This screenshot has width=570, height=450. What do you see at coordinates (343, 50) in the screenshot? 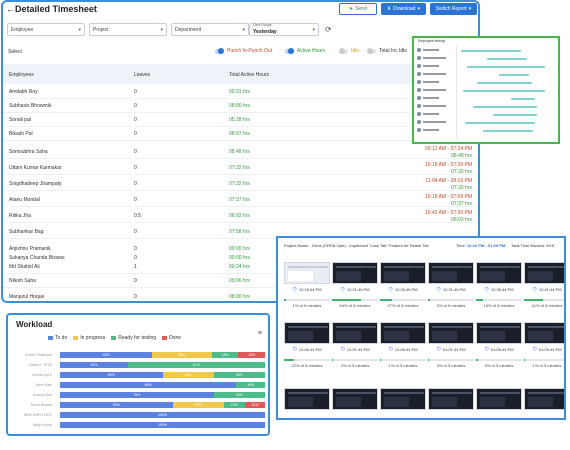
I see `idle-switch` at bounding box center [343, 50].